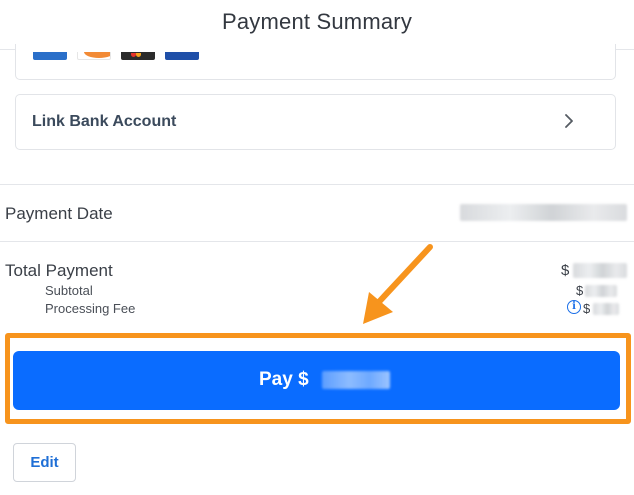  I want to click on link-bank-account-row: Link Bank Account, so click(315, 122).